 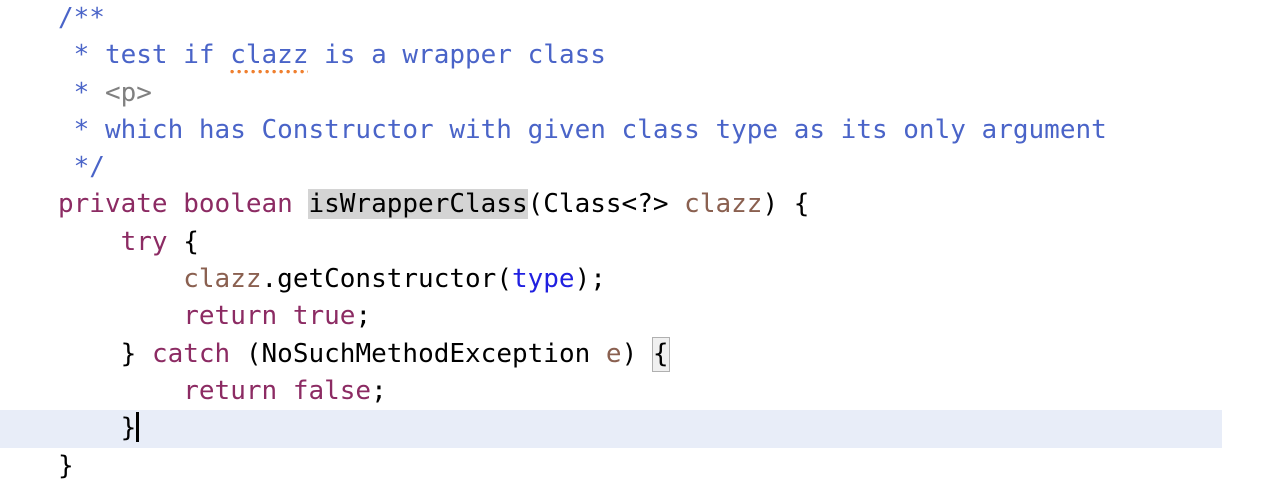 What do you see at coordinates (590, 279) in the screenshot?
I see `code-token-plain: );` at bounding box center [590, 279].